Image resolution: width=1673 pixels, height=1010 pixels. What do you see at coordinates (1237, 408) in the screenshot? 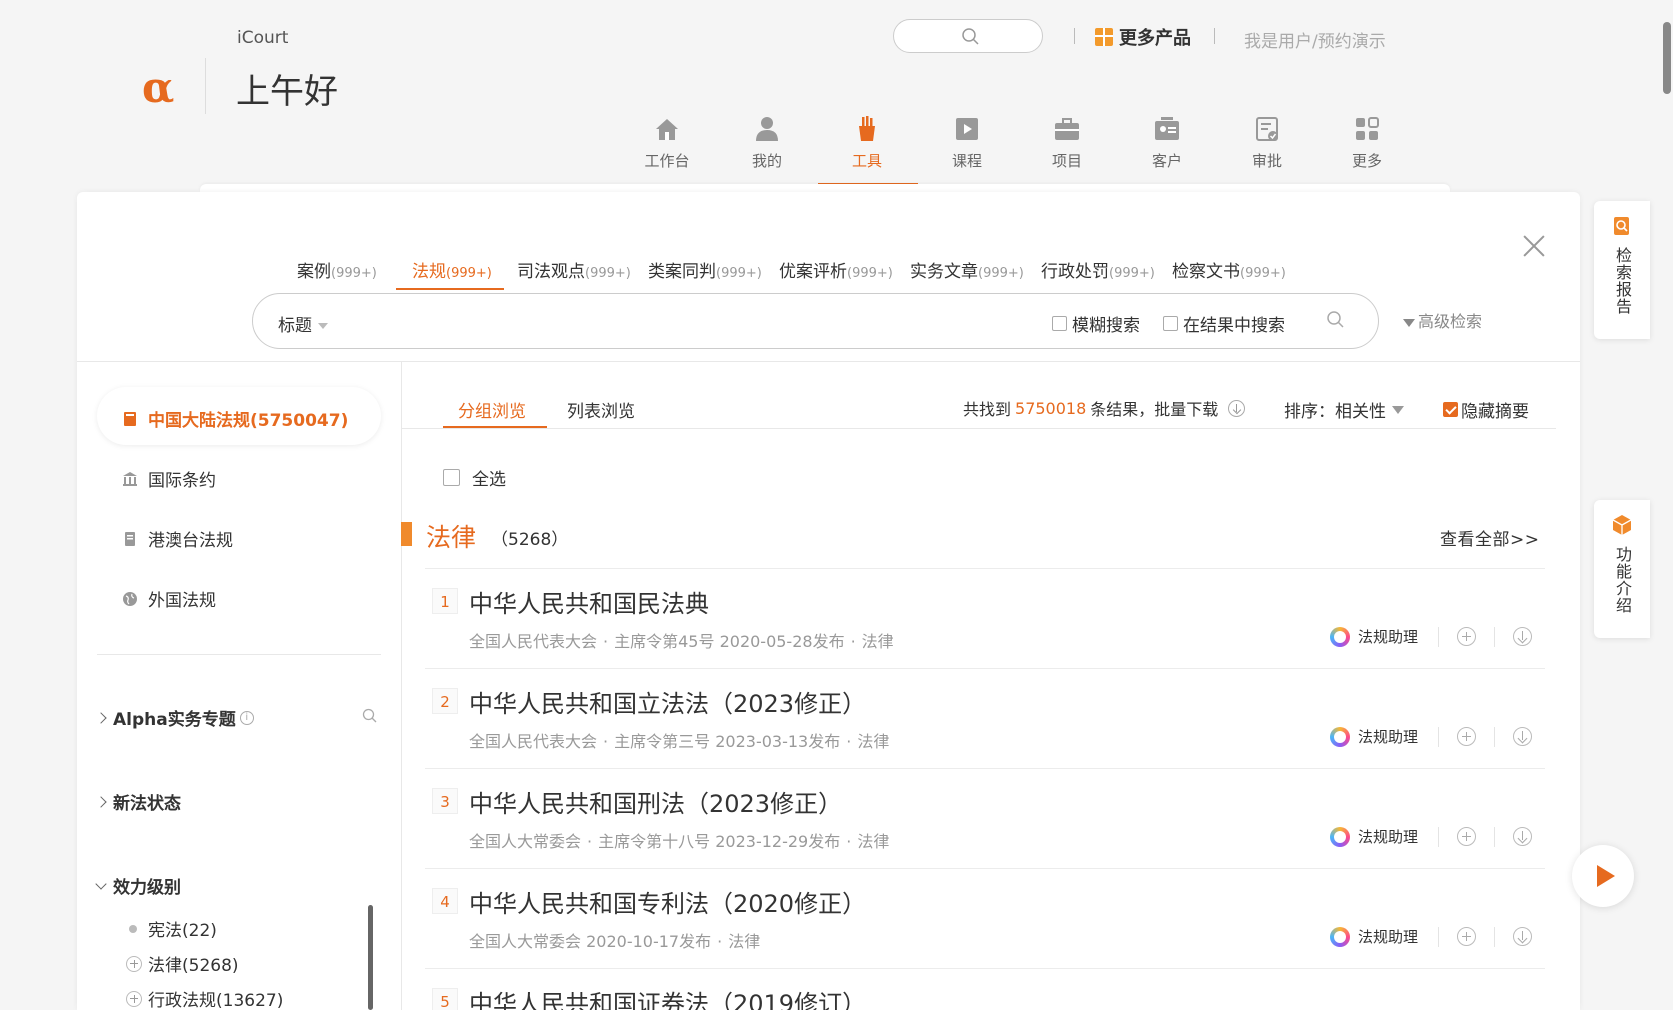
I see `batch-download-icon` at bounding box center [1237, 408].